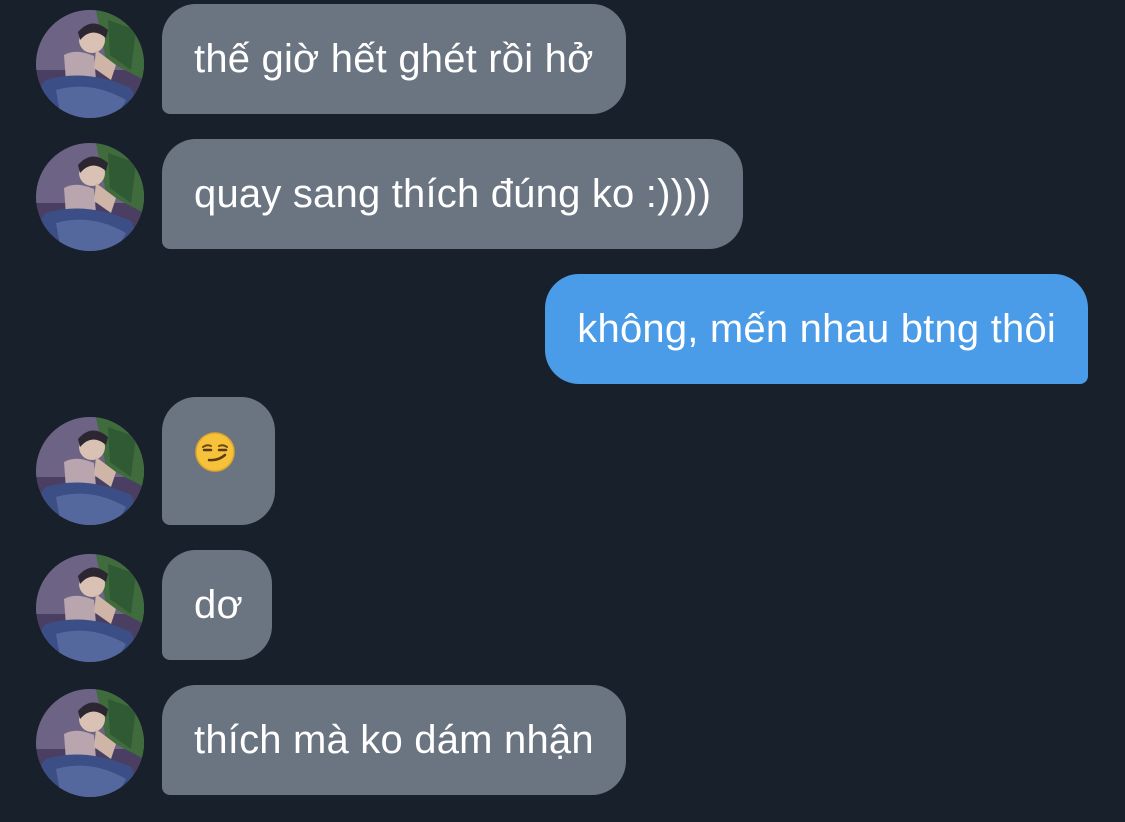 The image size is (1125, 822). I want to click on message-row: dơ, so click(562, 605).